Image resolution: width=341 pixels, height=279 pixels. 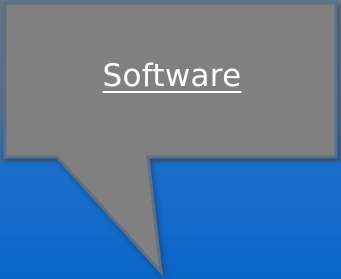 I want to click on software-link: Software, so click(x=172, y=76).